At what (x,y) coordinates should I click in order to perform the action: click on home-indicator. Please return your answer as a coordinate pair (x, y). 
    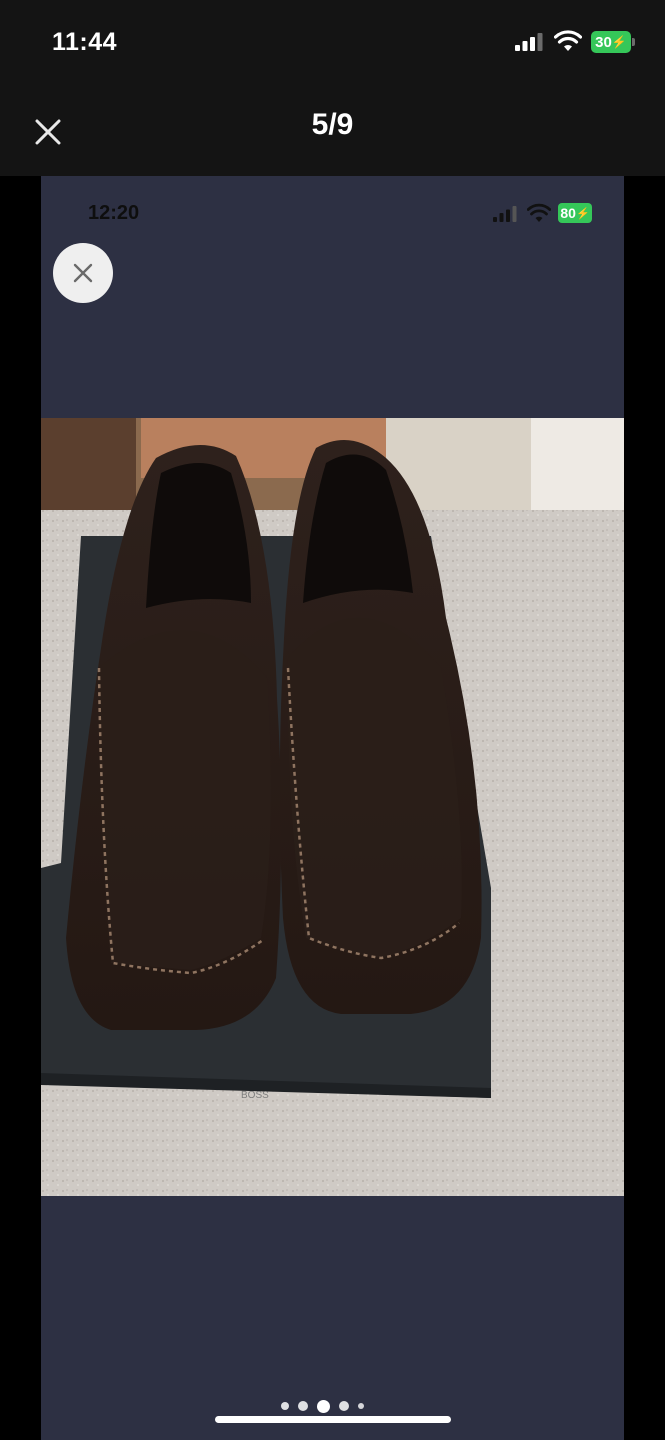
    Looking at the image, I should click on (333, 1419).